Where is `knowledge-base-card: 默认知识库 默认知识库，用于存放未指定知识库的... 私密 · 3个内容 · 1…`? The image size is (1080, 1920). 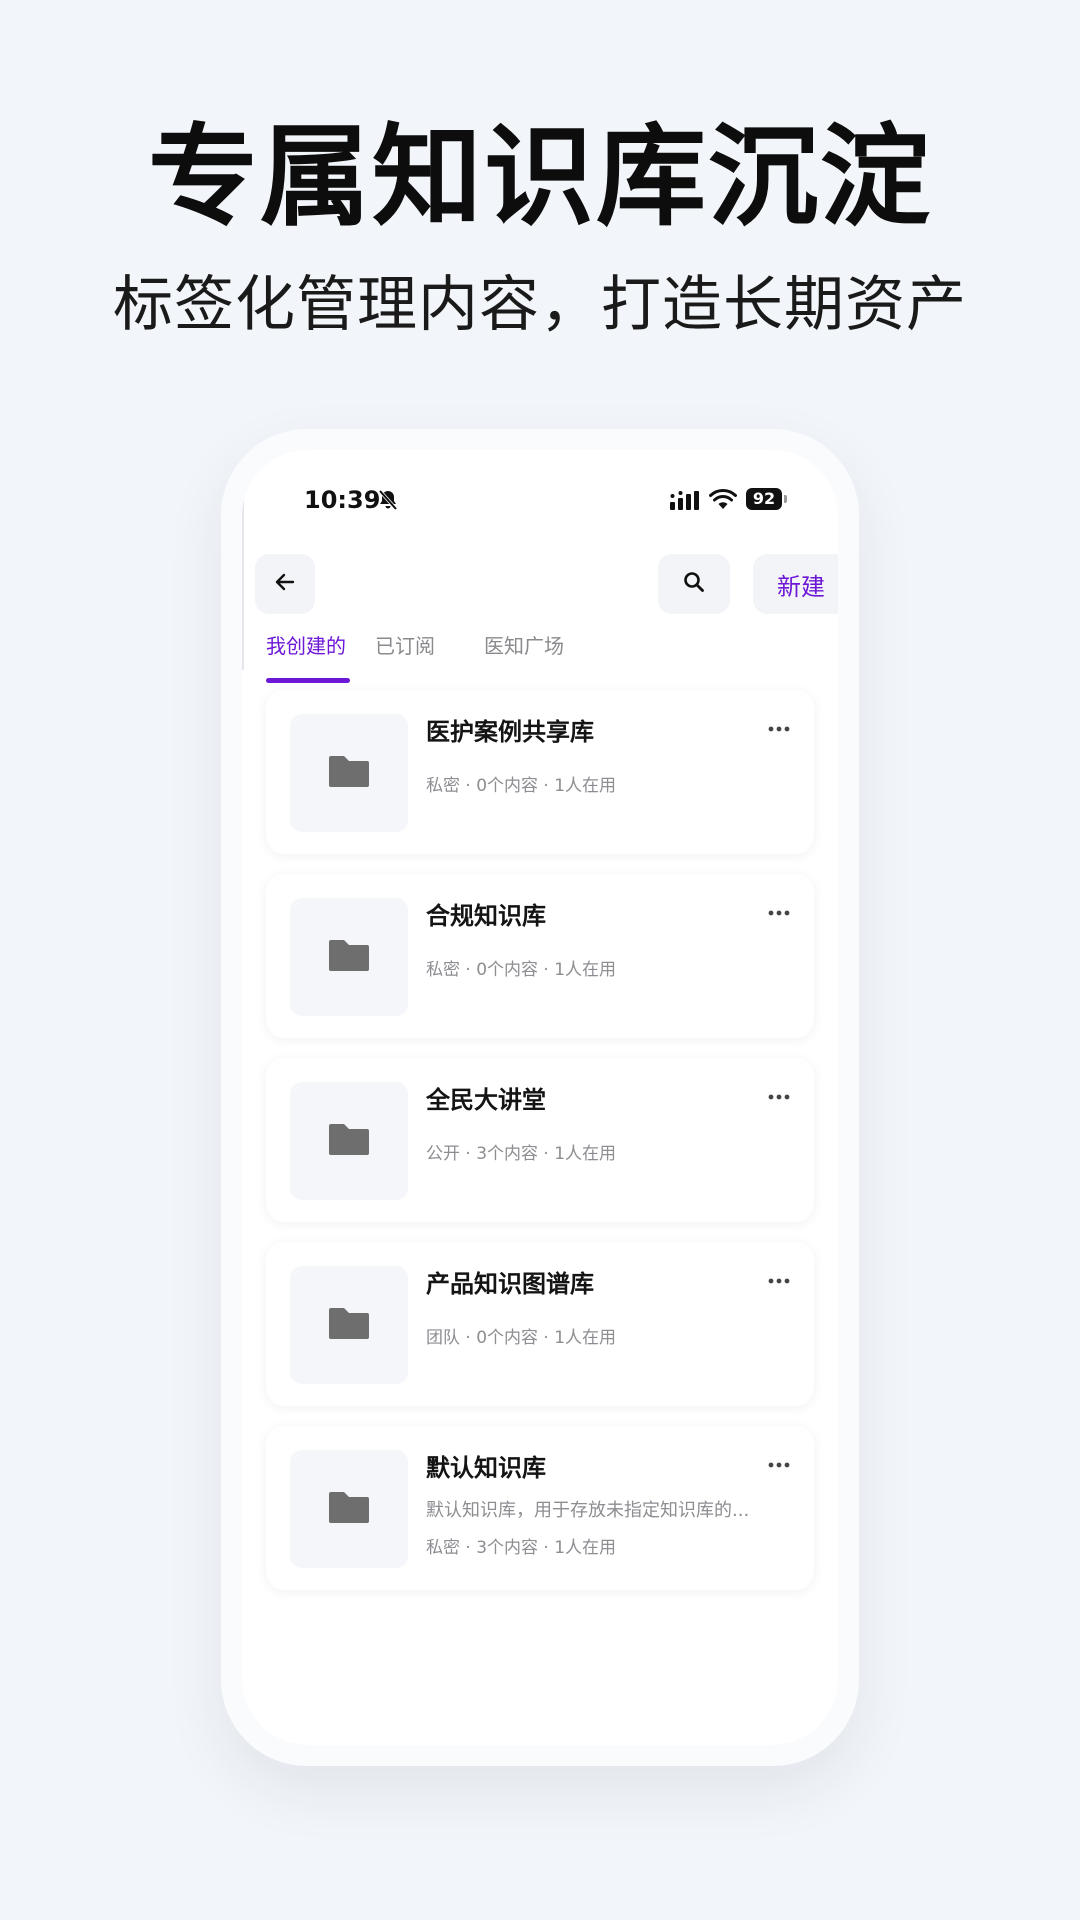 knowledge-base-card: 默认知识库 默认知识库，用于存放未指定知识库的... 私密 · 3个内容 · 1… is located at coordinates (540, 1508).